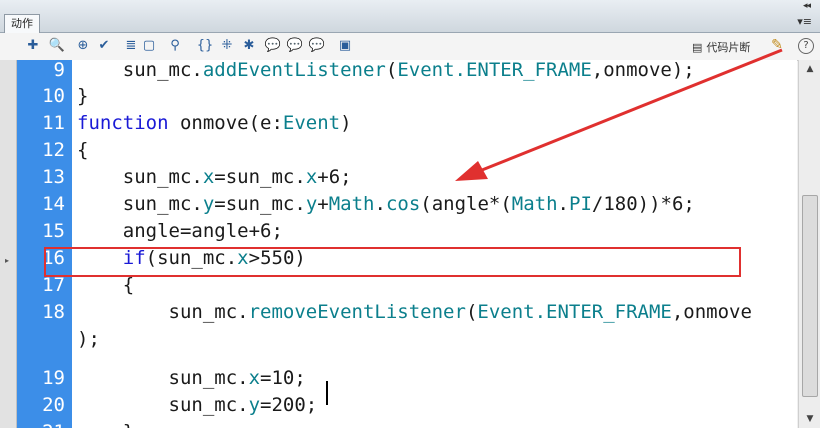 The height and width of the screenshot is (428, 820). Describe the element at coordinates (632, 110) in the screenshot. I see `annotation-arrow-shaft` at that location.